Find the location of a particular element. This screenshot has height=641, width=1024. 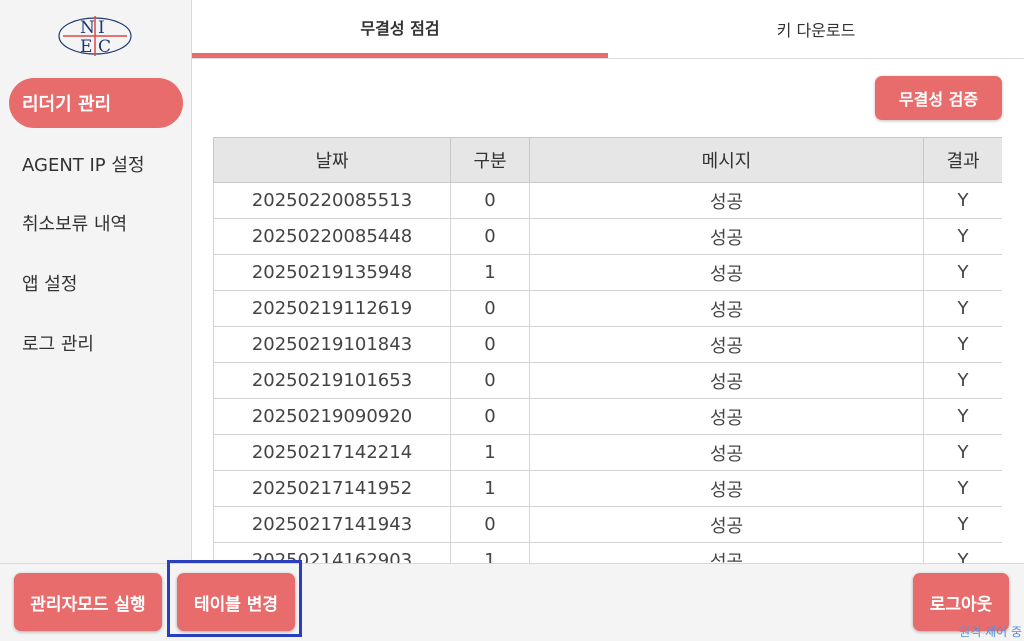

svg-text: I is located at coordinates (101, 28).